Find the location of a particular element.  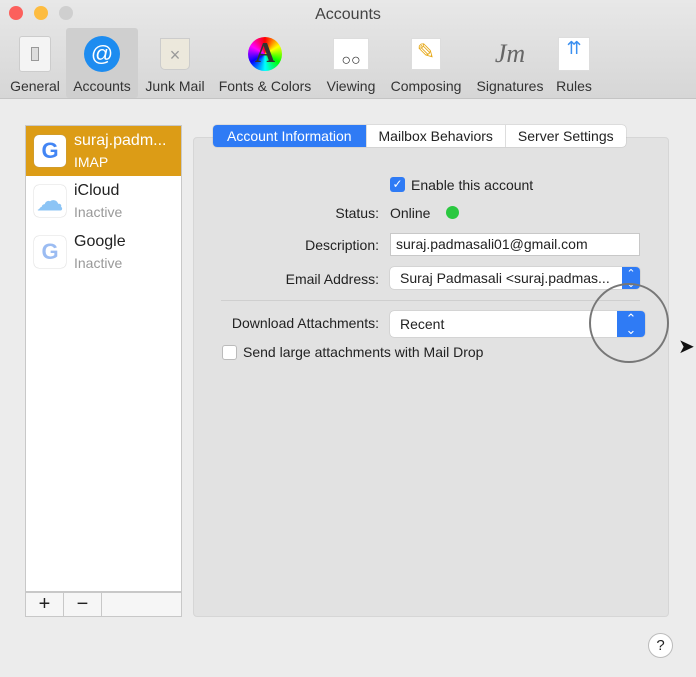

account-item: Gsuraj.padm... IMAP is located at coordinates (103, 151).